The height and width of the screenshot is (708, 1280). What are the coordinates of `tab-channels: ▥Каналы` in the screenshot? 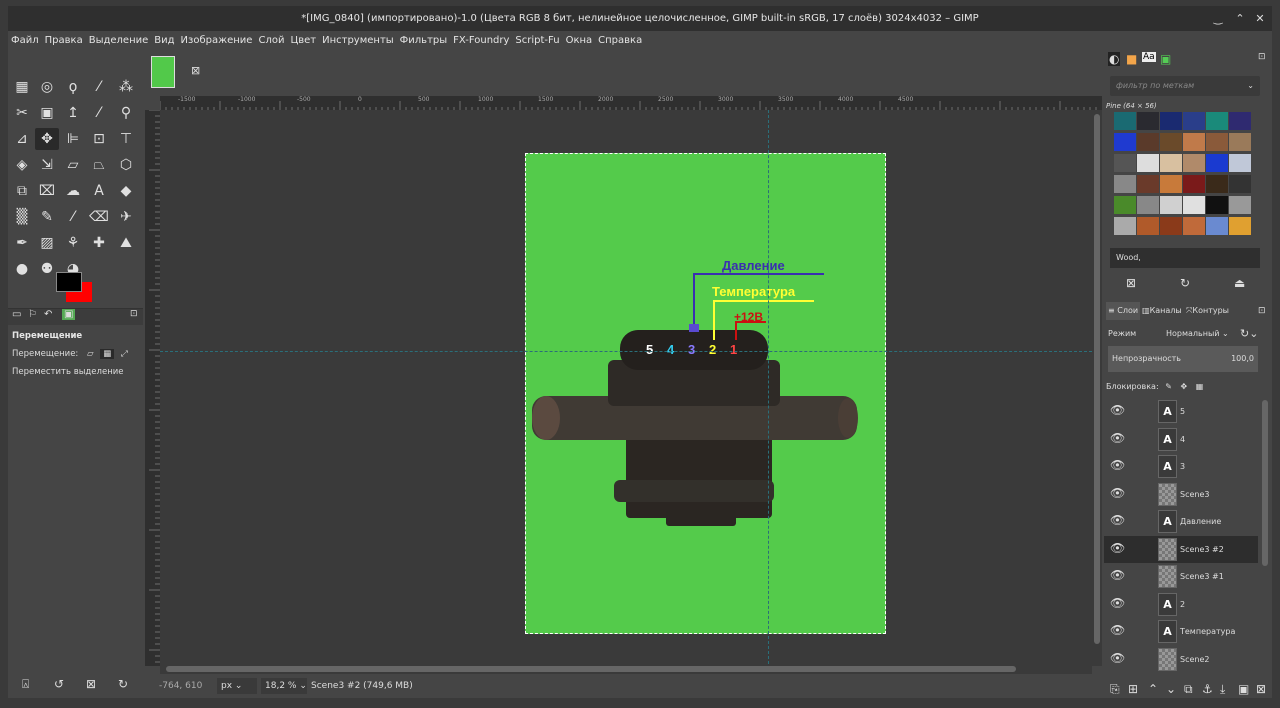 It's located at (1162, 311).